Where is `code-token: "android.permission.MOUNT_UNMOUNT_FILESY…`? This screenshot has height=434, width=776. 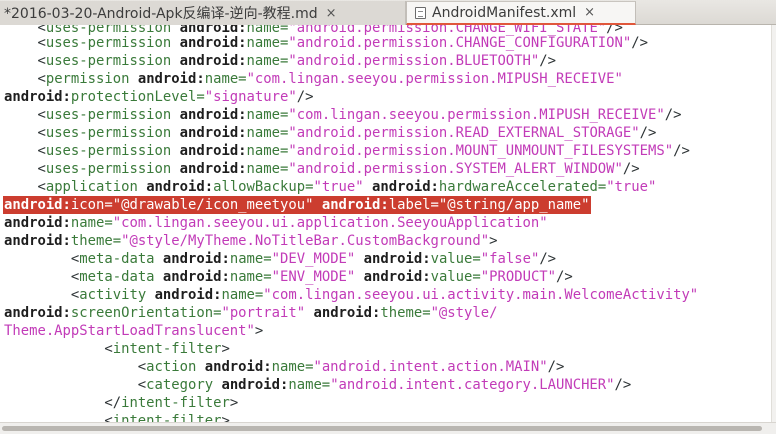
code-token: "android.permission.MOUNT_UNMOUNT_FILESY… is located at coordinates (481, 151).